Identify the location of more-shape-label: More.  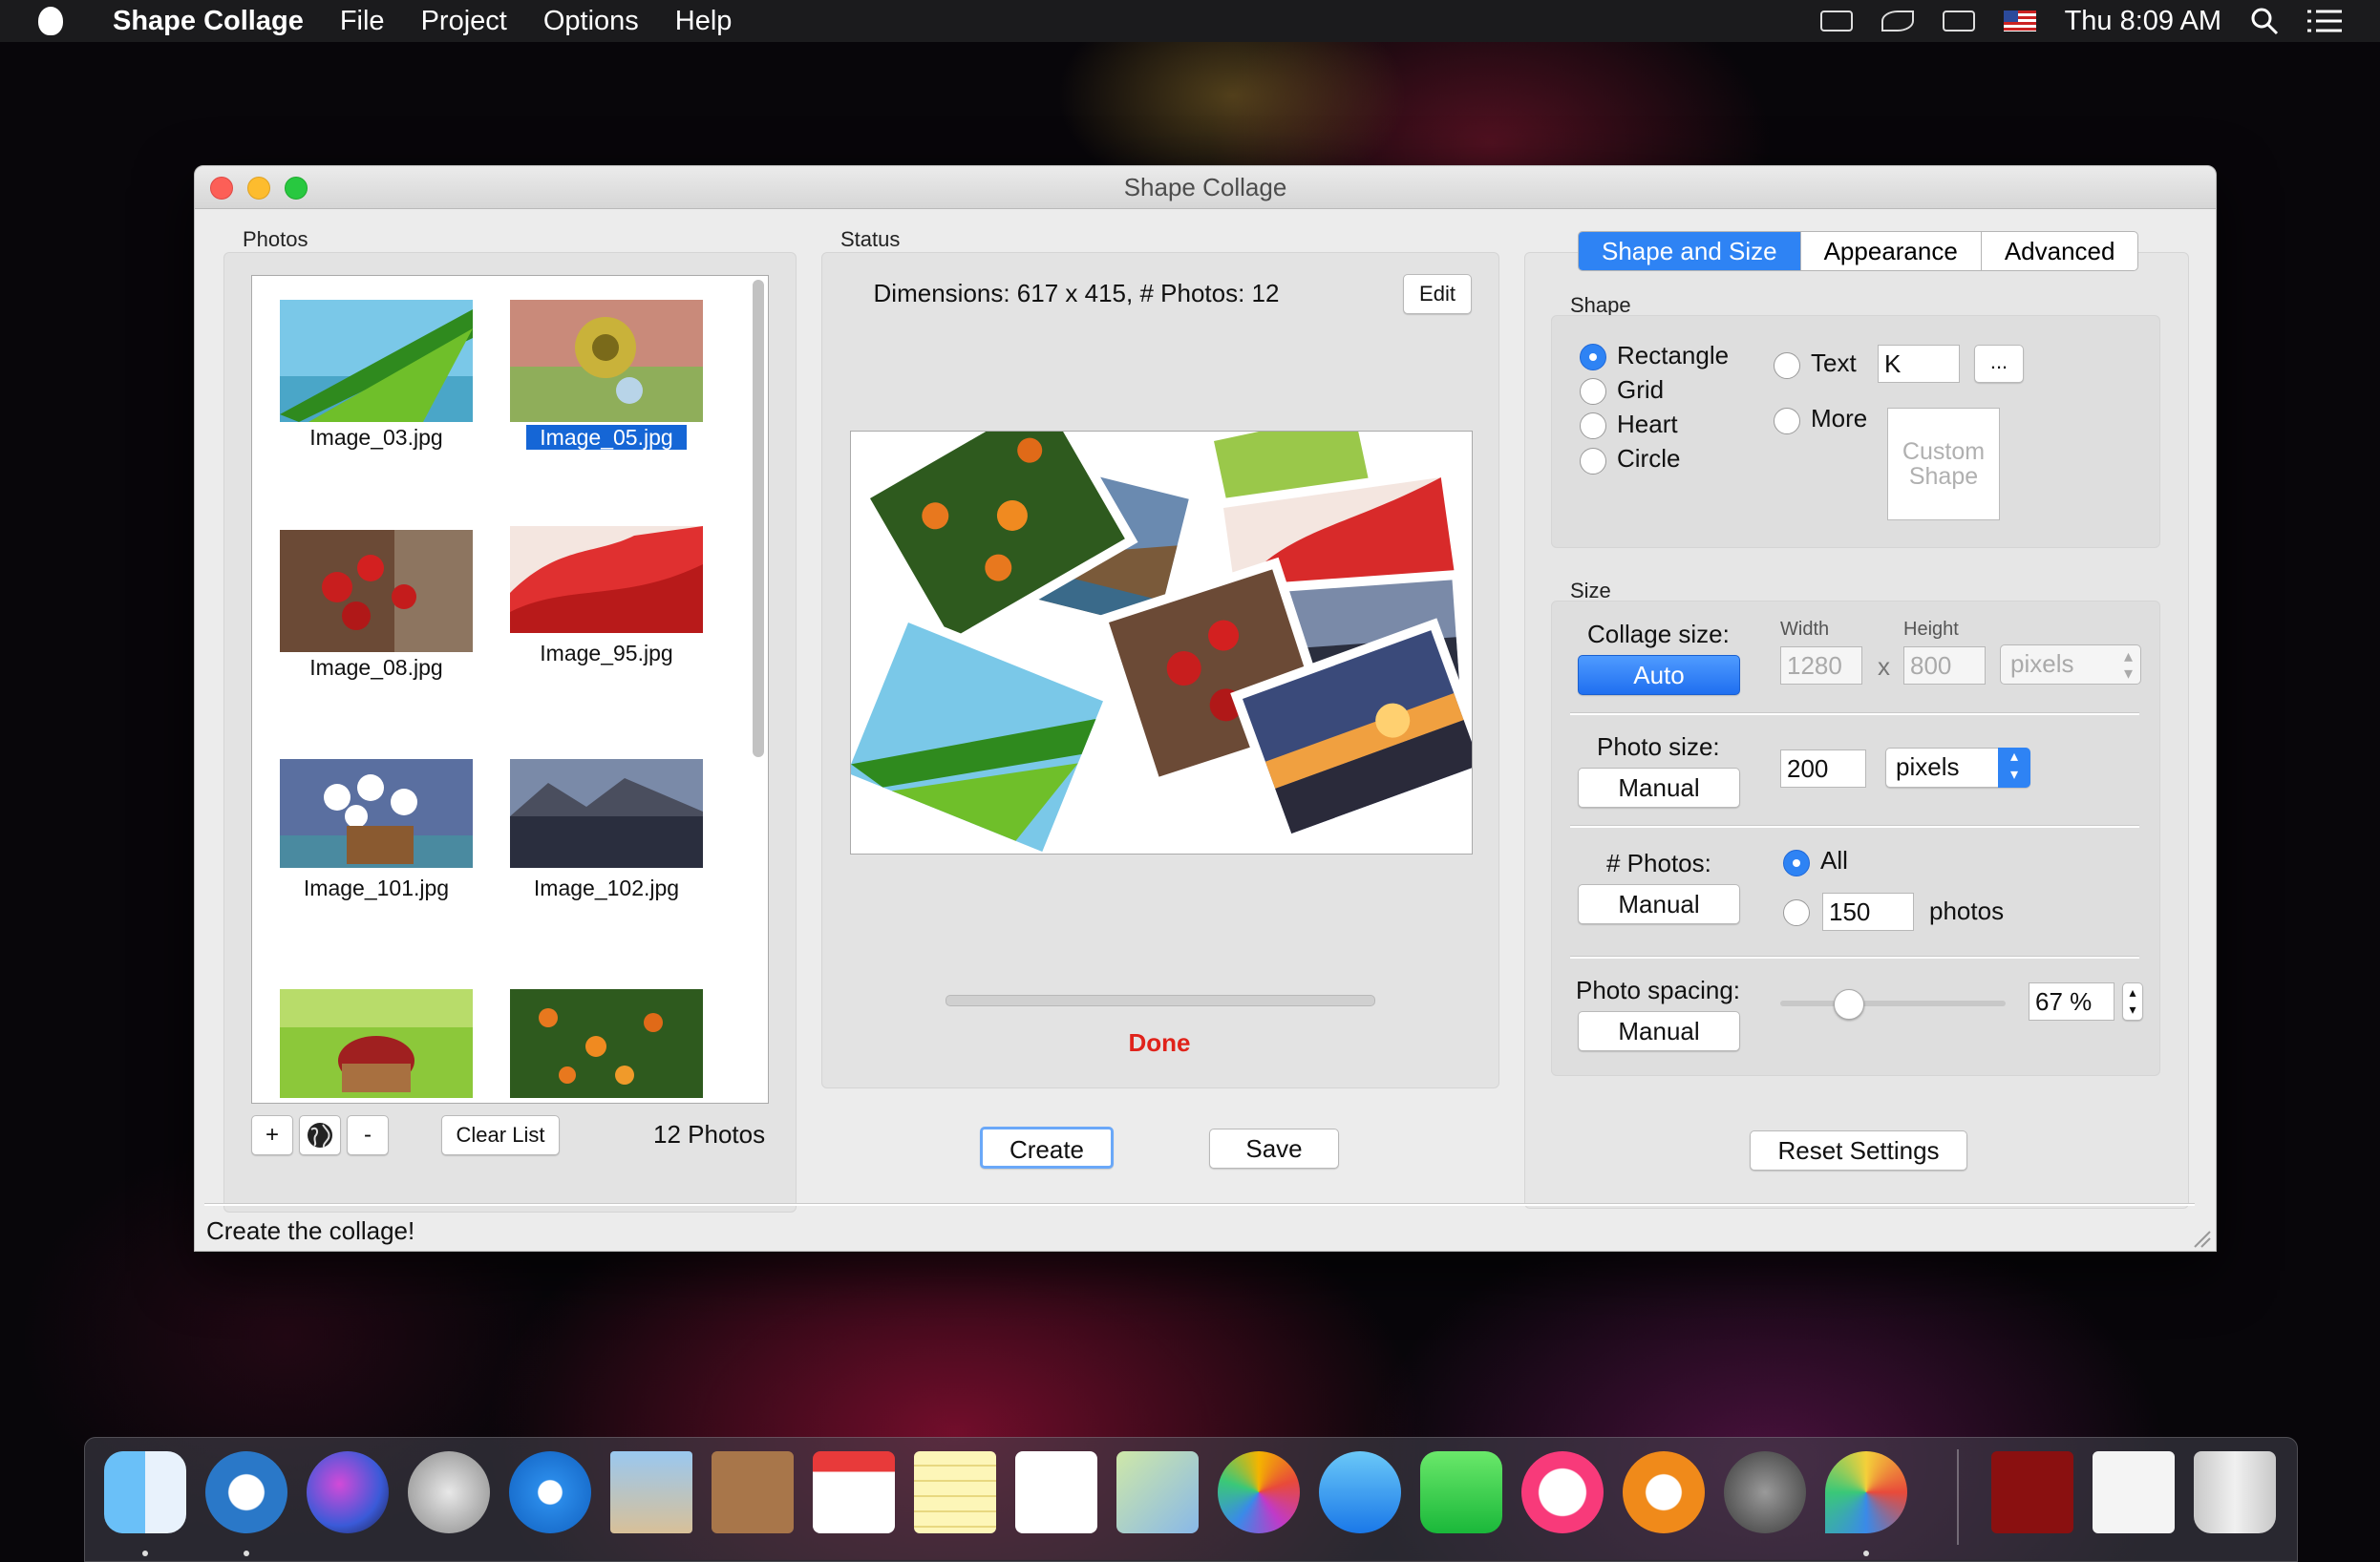
(1839, 418).